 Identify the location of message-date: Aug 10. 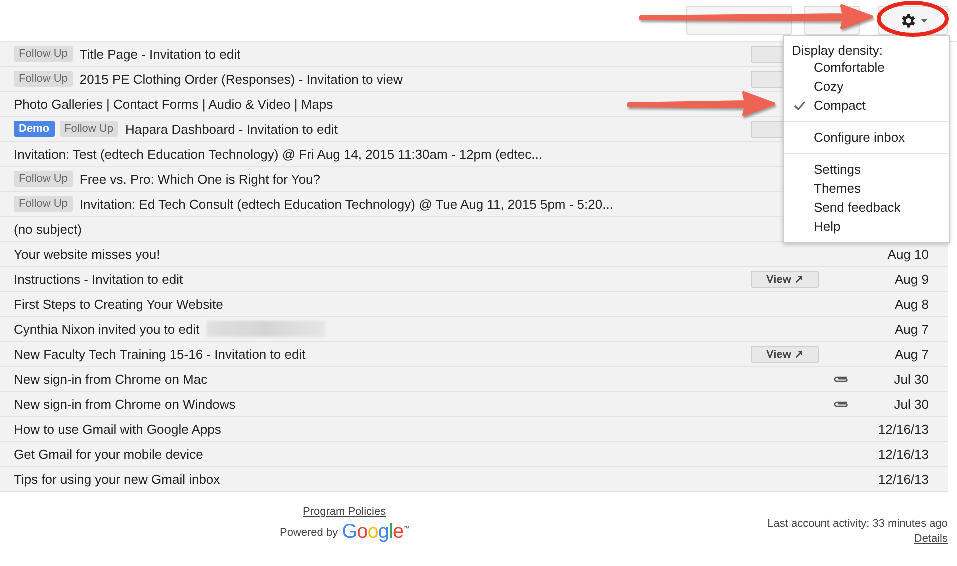
(908, 254).